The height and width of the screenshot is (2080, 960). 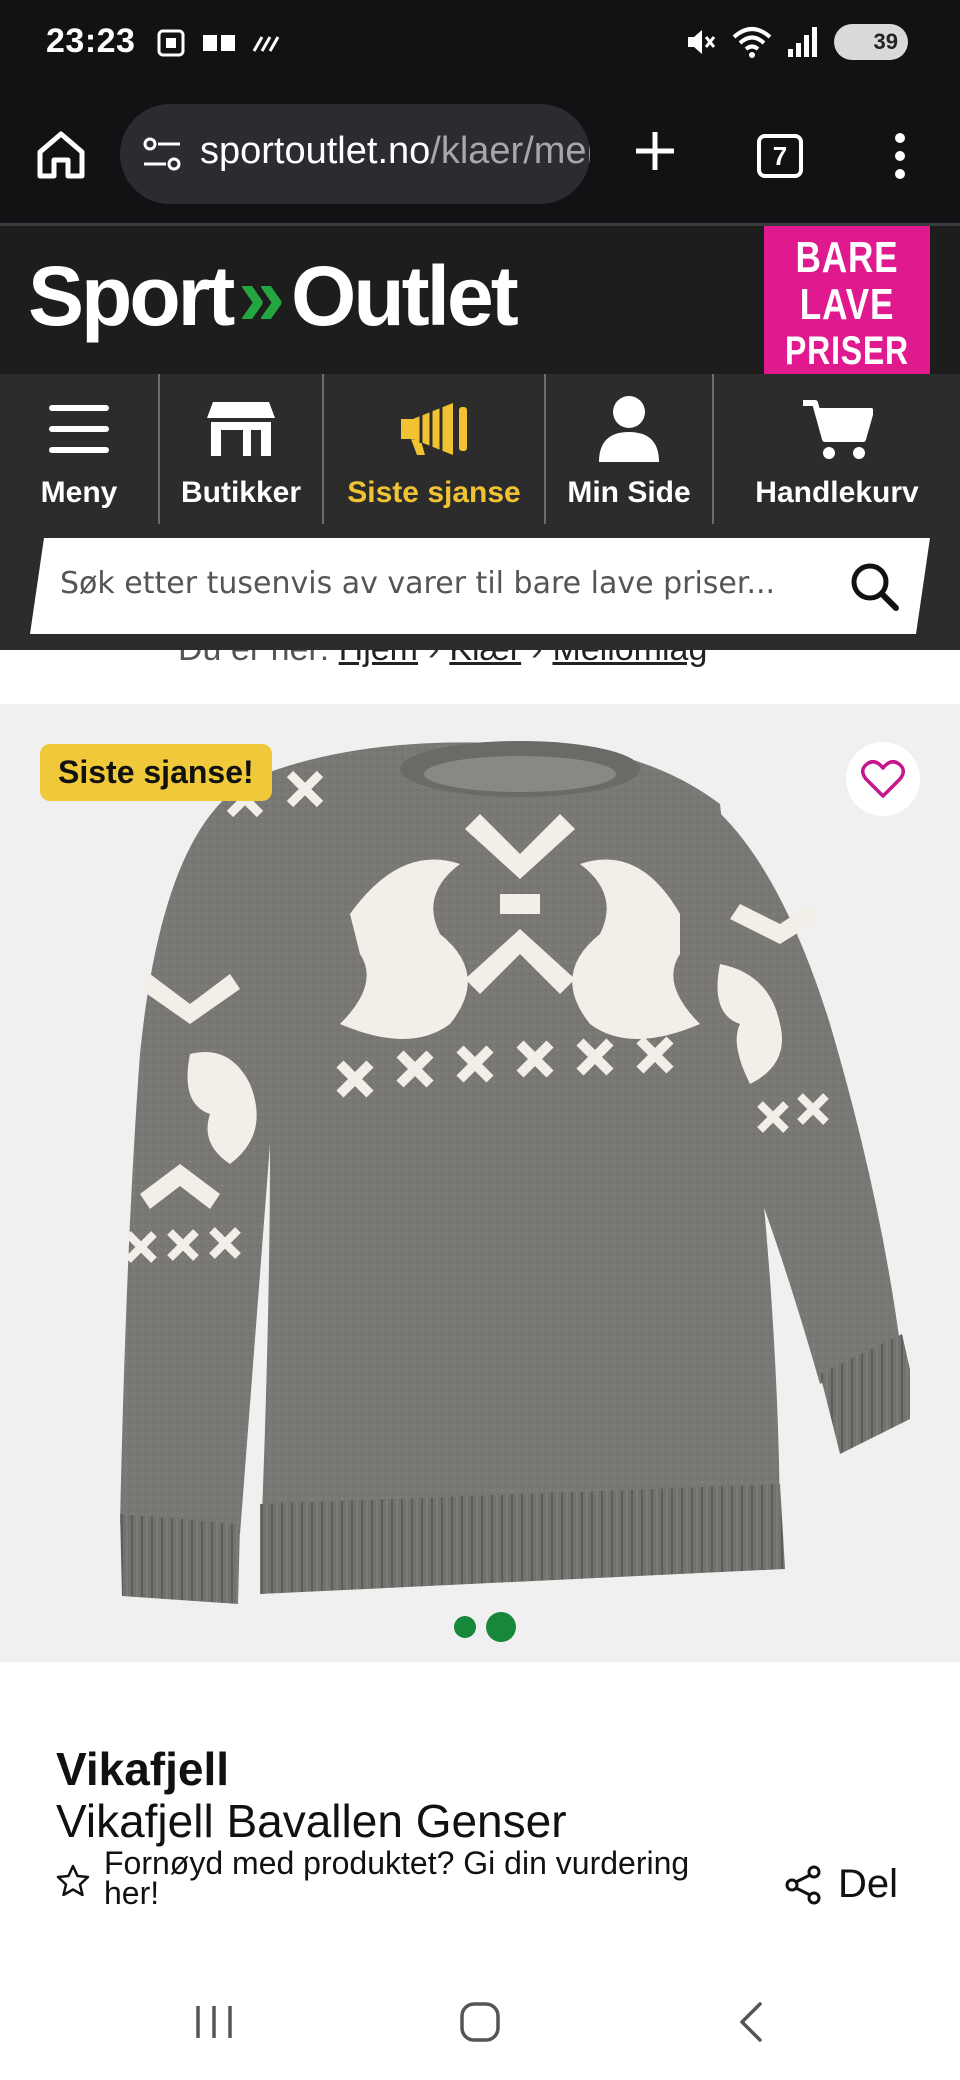 I want to click on battery-indicator: 39, so click(x=871, y=42).